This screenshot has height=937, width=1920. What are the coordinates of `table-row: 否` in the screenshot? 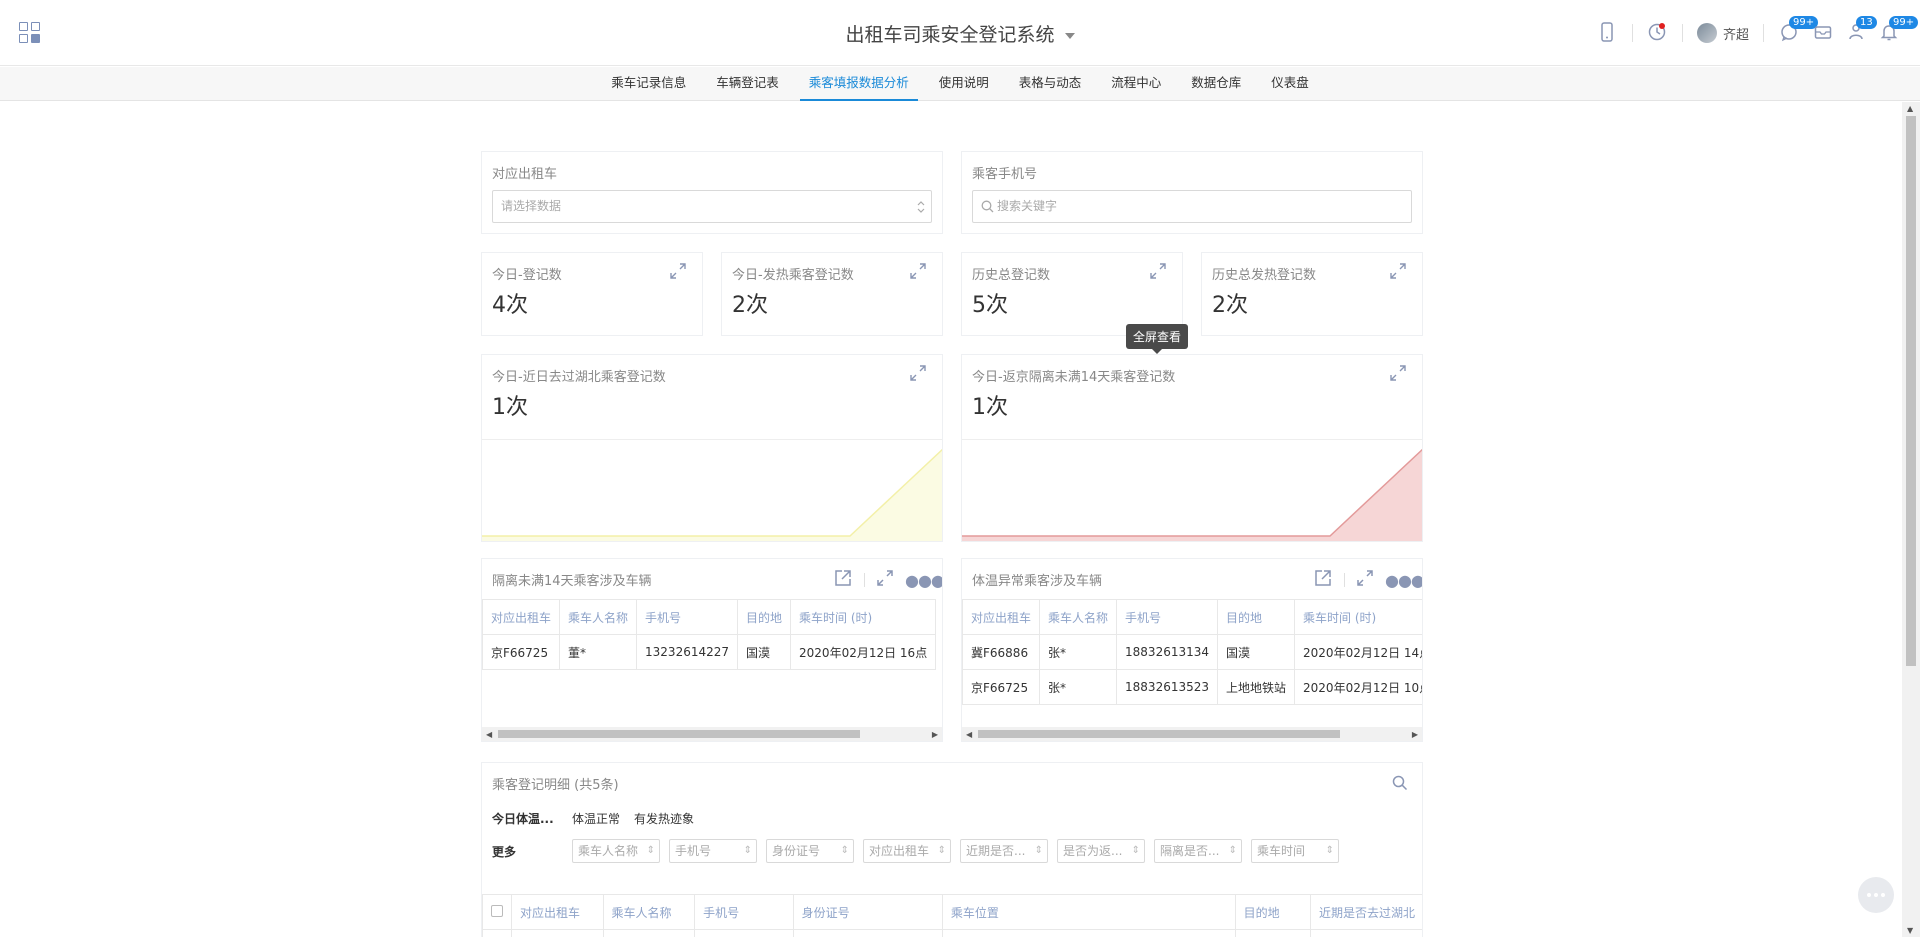 It's located at (952, 933).